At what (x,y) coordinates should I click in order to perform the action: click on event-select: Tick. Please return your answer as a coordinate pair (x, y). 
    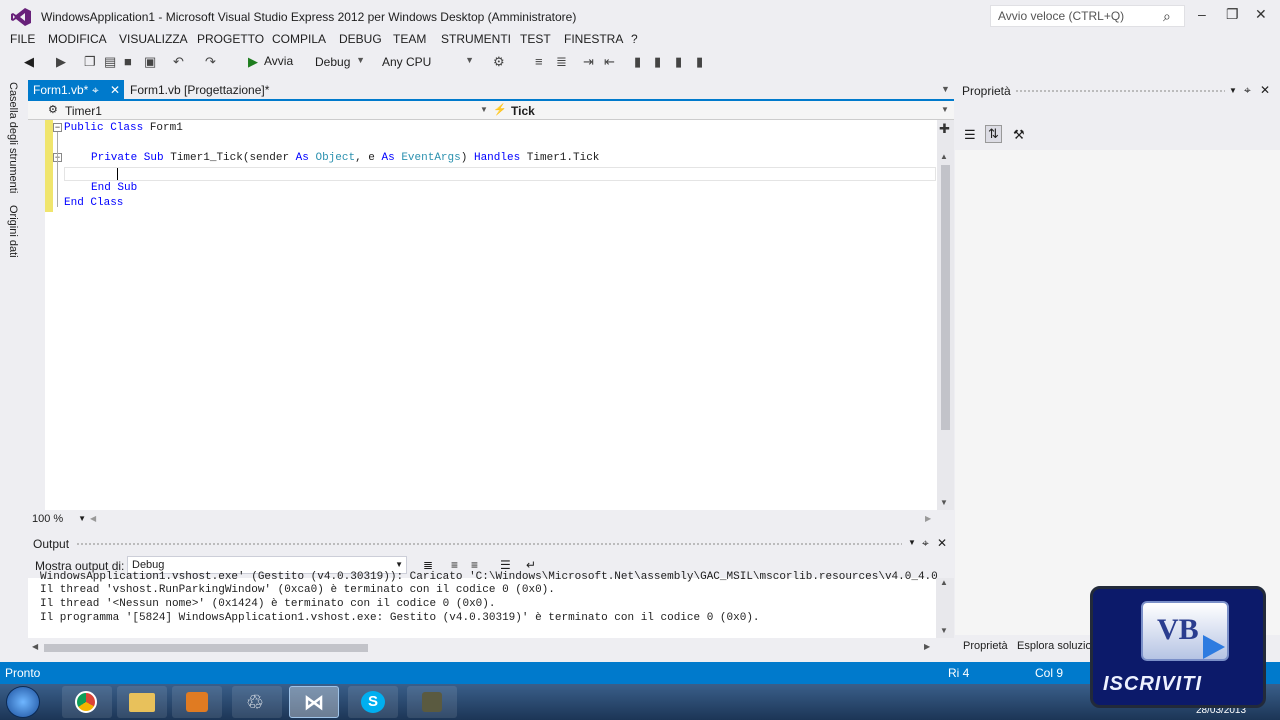
    Looking at the image, I should click on (523, 111).